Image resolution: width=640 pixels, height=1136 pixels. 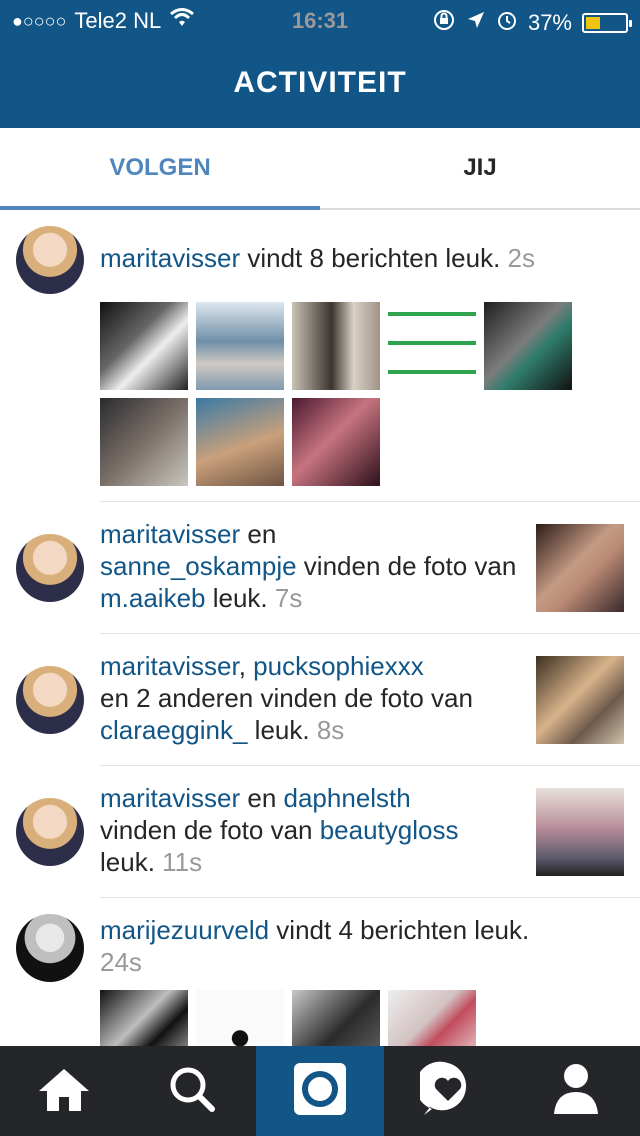 I want to click on nav-home, so click(x=64, y=1091).